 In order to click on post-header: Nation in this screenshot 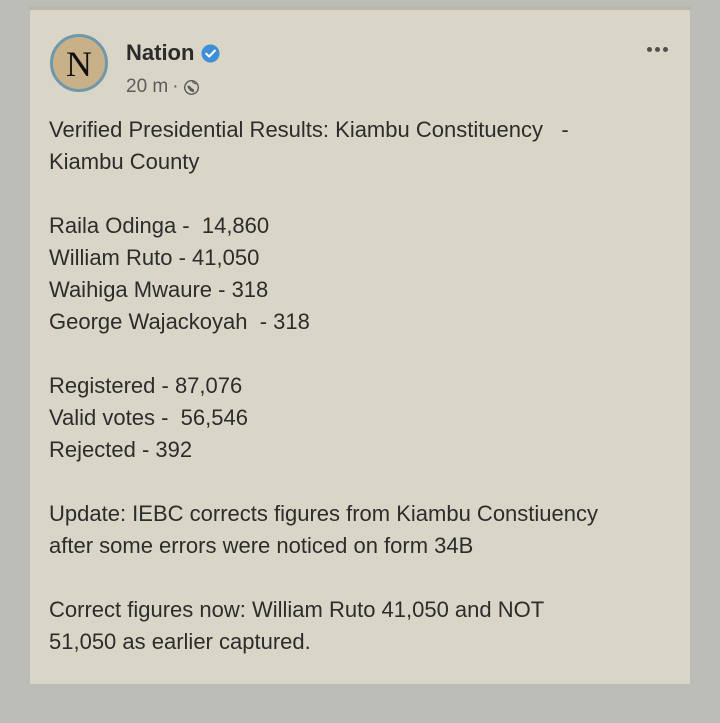, I will do `click(173, 53)`.